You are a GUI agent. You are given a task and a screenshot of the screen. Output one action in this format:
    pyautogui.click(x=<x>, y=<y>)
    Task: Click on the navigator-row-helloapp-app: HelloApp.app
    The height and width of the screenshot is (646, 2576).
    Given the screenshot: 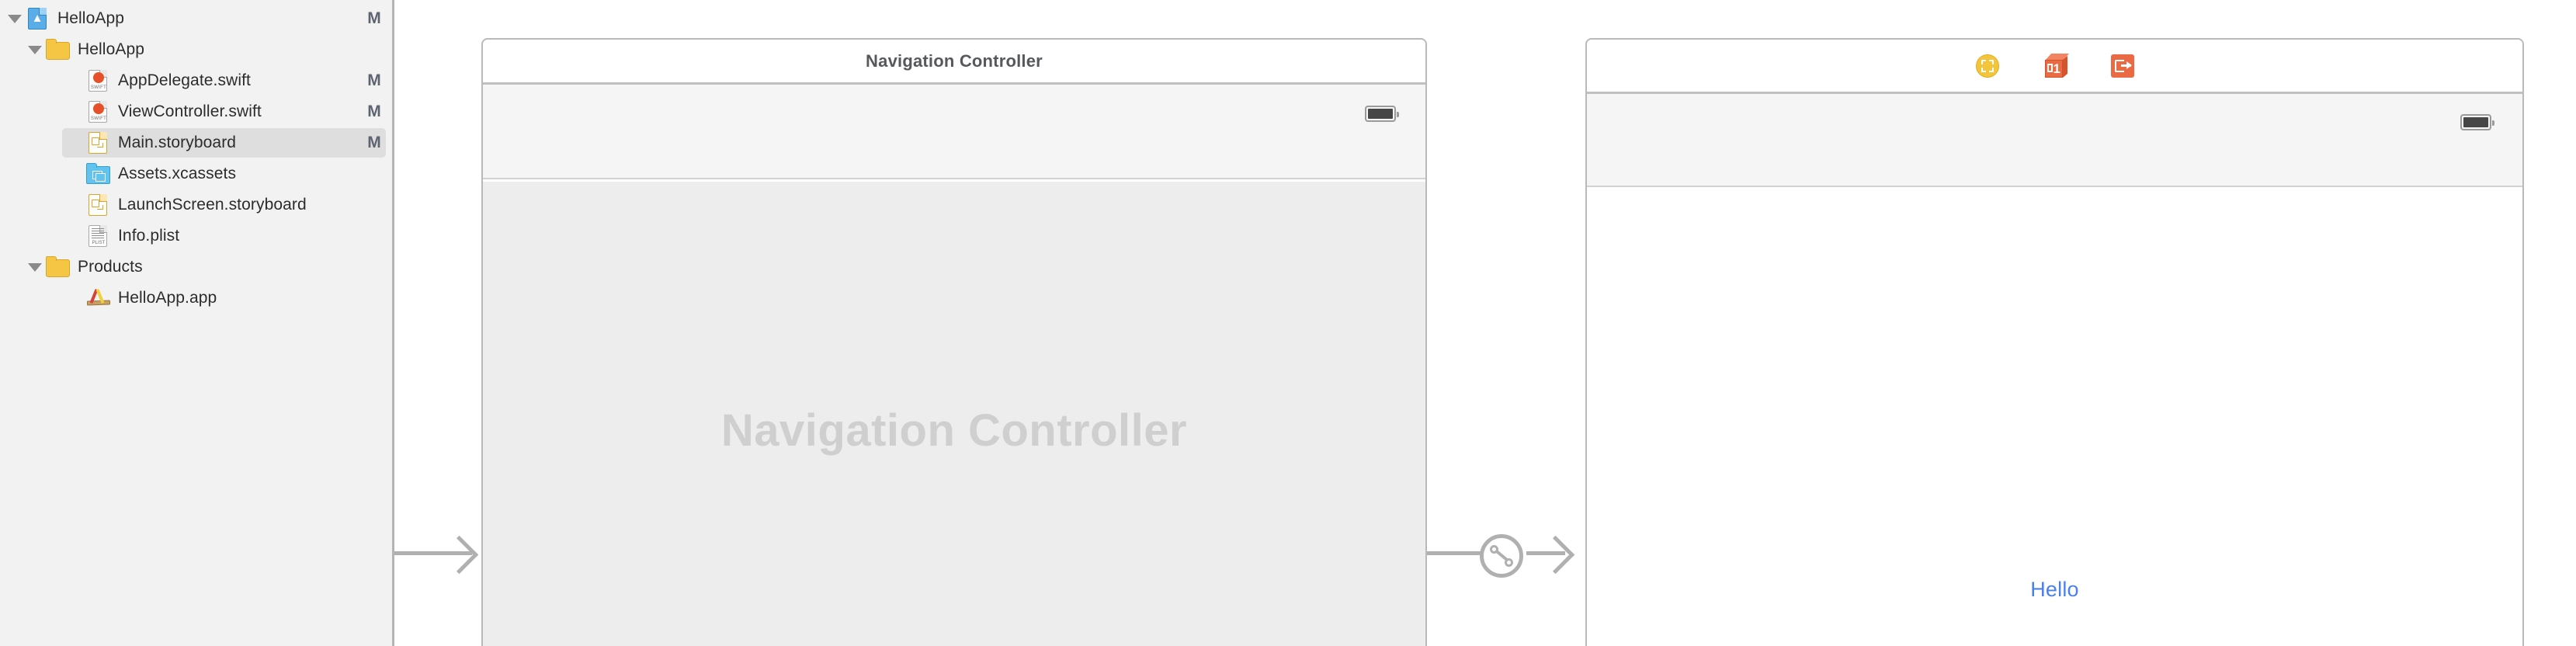 What is the action you would take?
    pyautogui.click(x=196, y=298)
    